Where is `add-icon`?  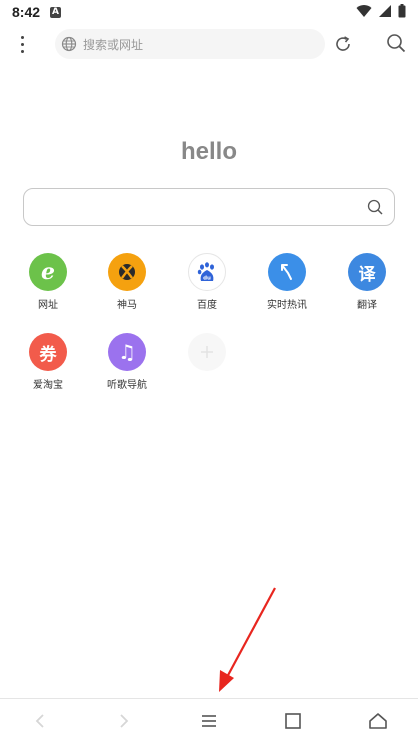
add-icon is located at coordinates (207, 352).